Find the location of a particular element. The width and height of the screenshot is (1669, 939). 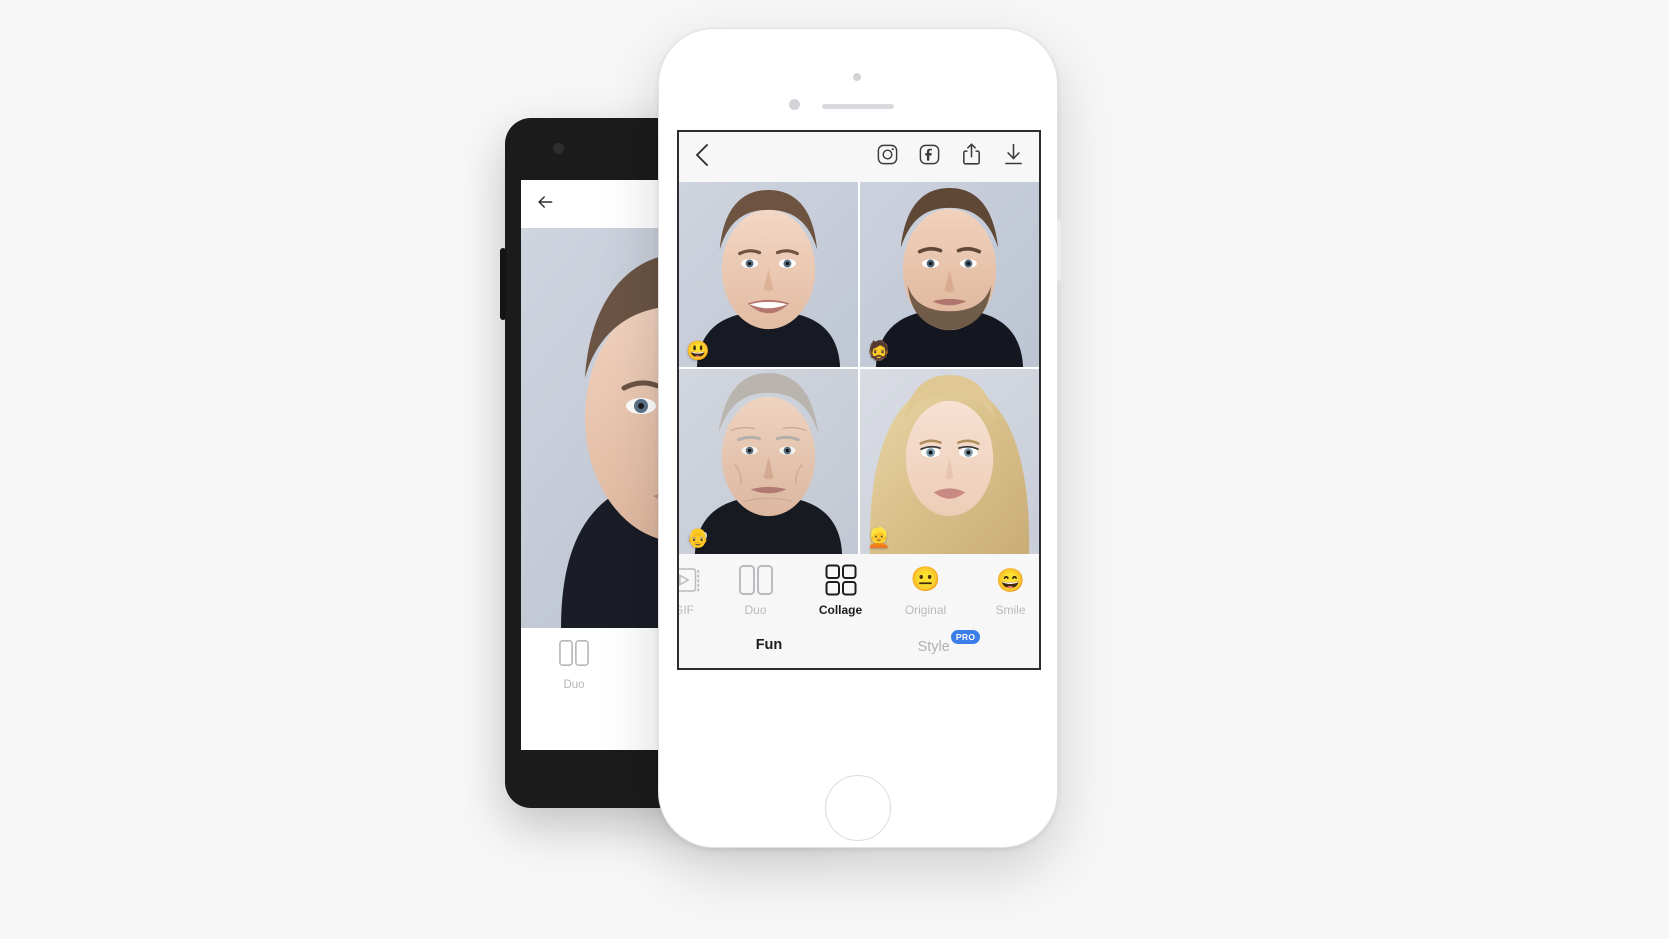

iphone-sensor-dot is located at coordinates (857, 77).